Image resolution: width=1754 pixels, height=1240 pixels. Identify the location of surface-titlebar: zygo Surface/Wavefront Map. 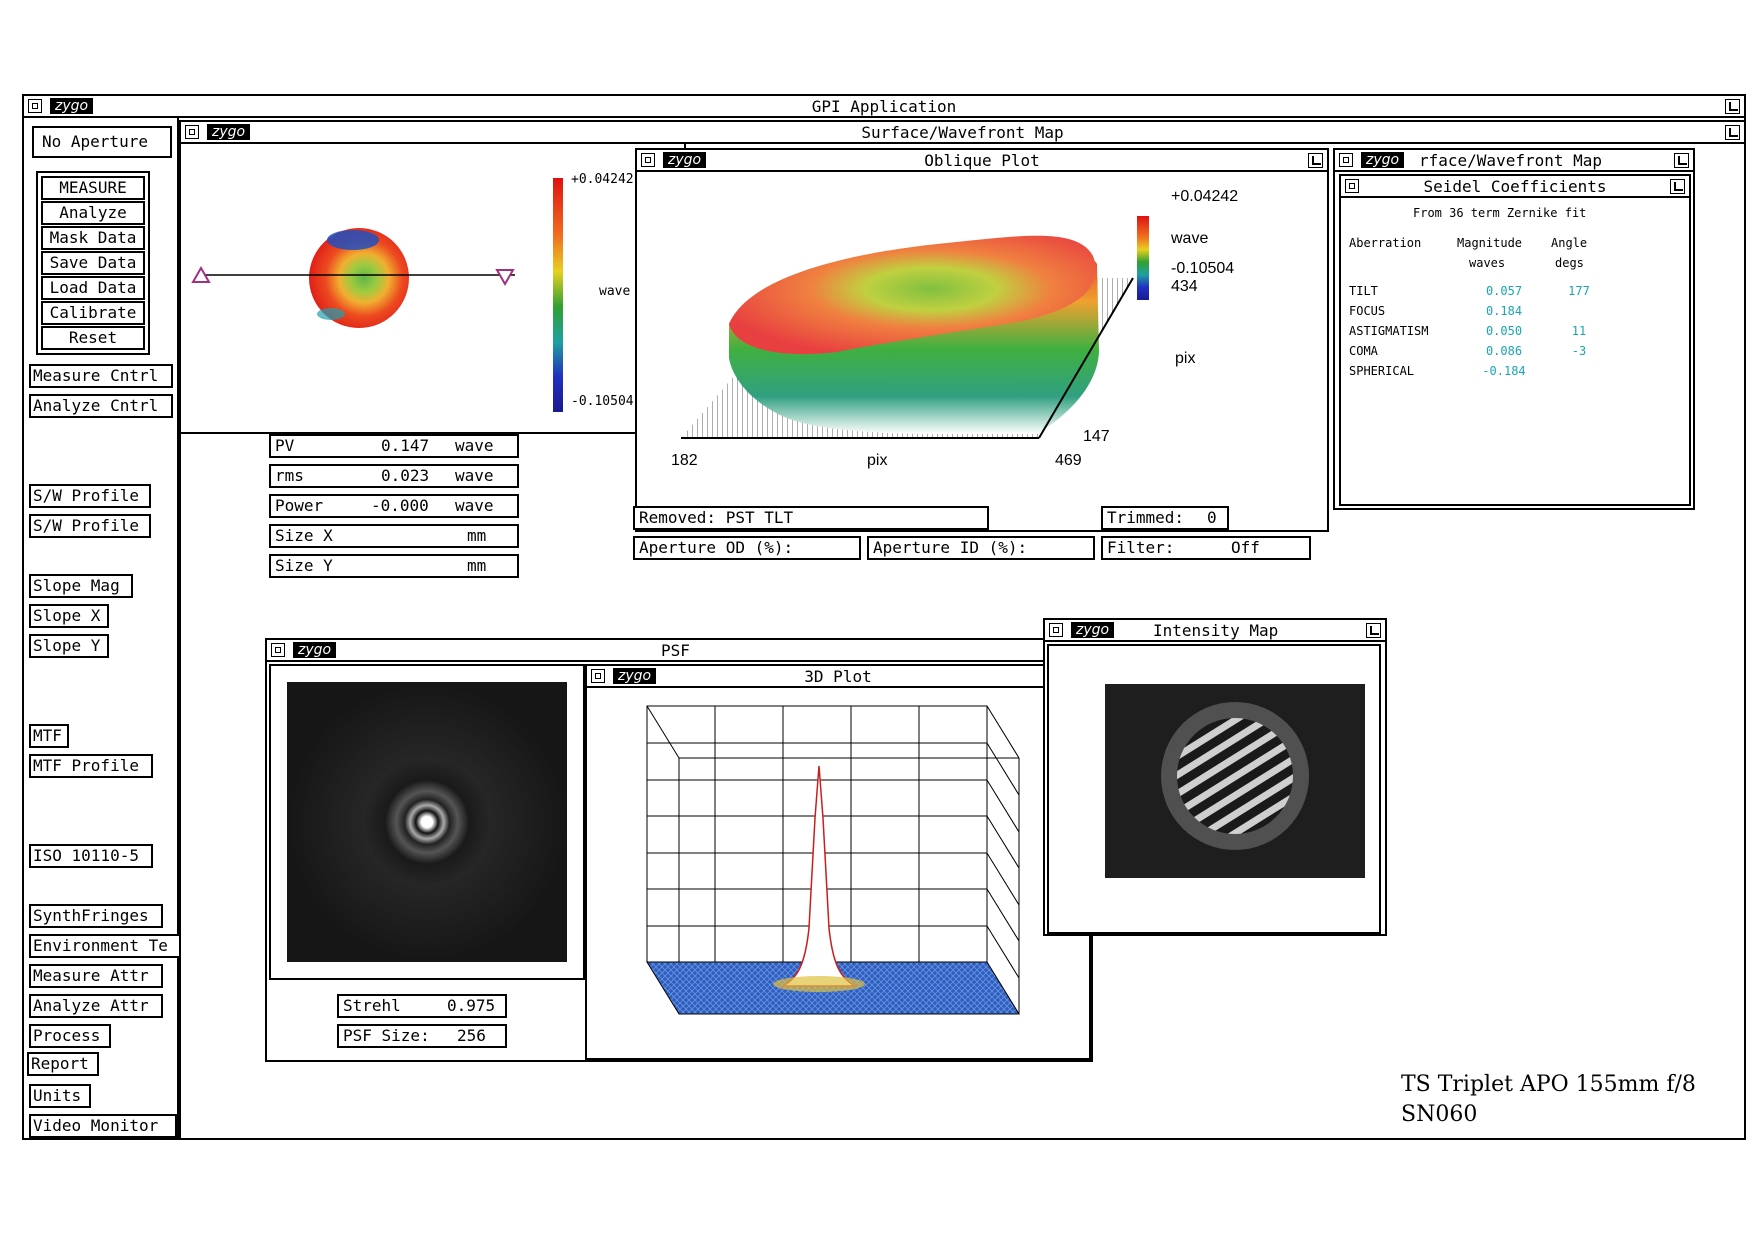
(962, 133).